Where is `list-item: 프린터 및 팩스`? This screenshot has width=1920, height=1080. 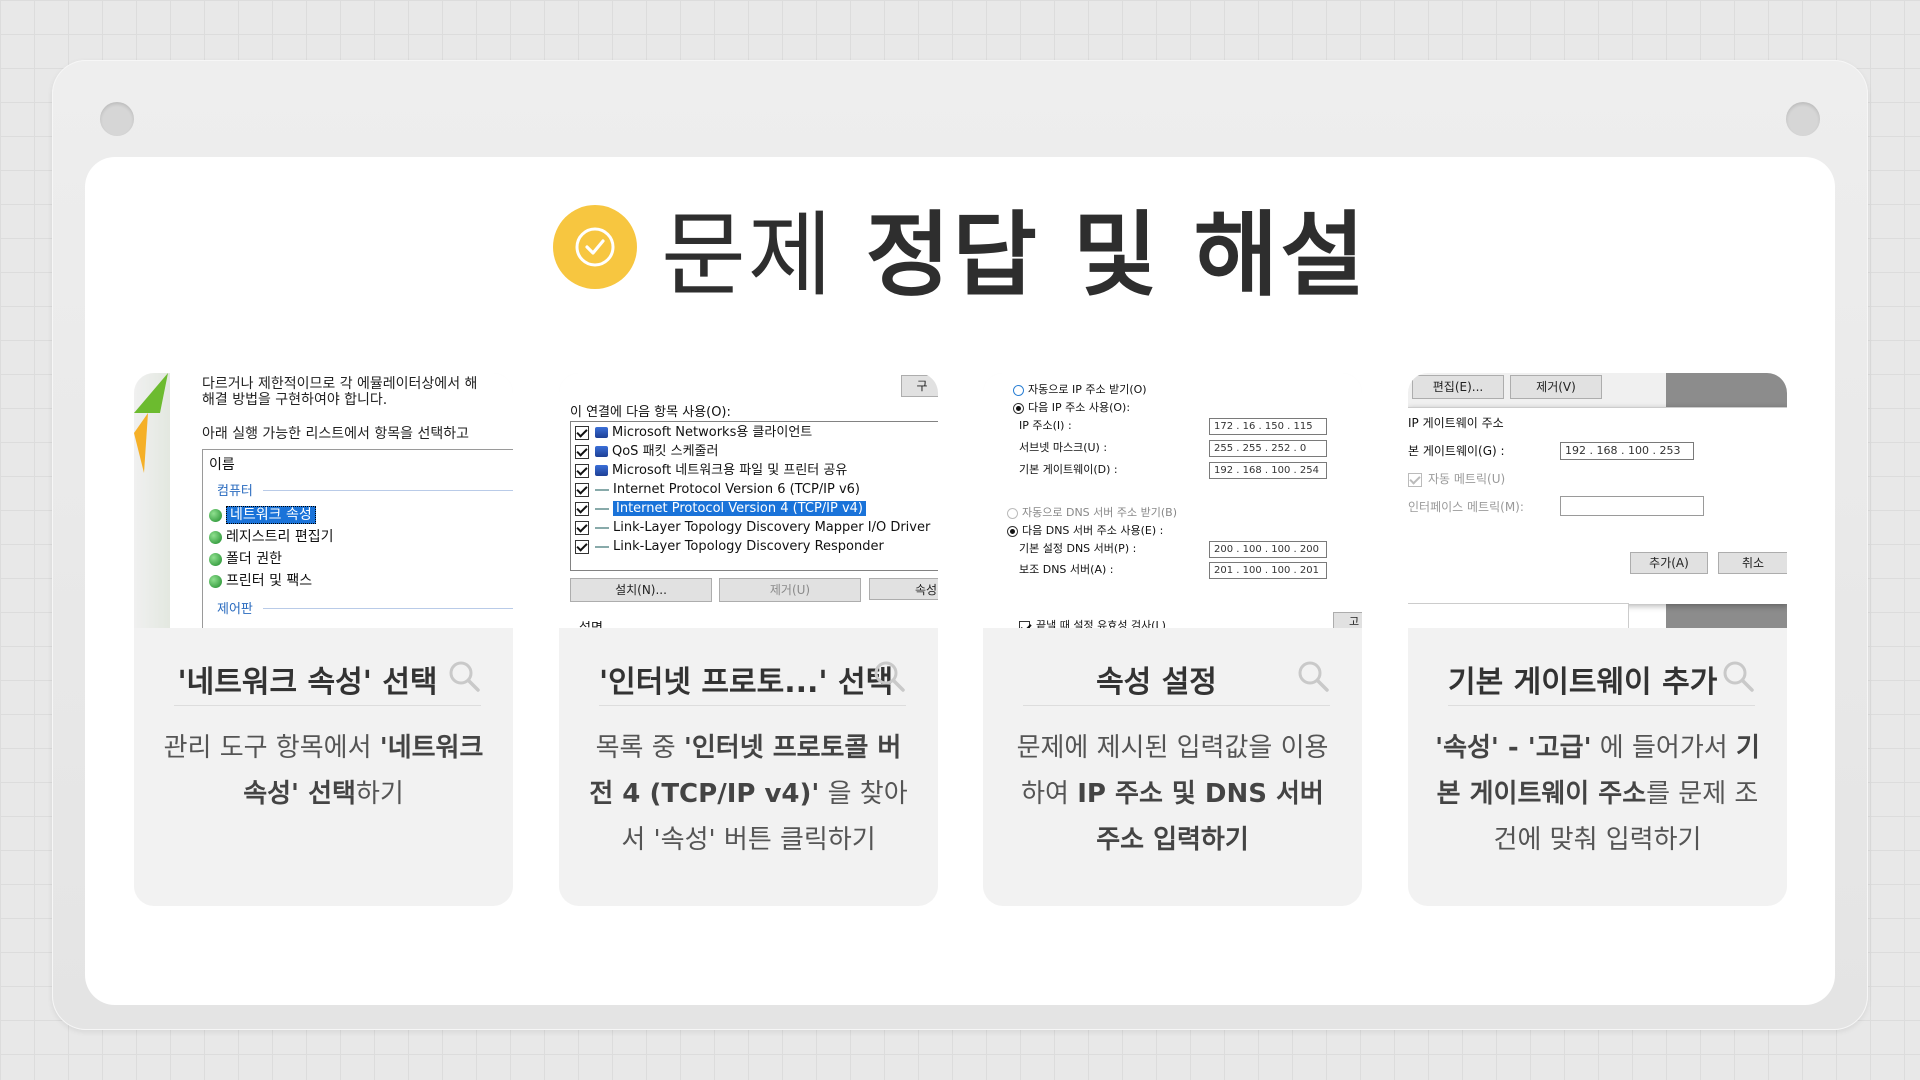
list-item: 프린터 및 팩스 is located at coordinates (260, 580).